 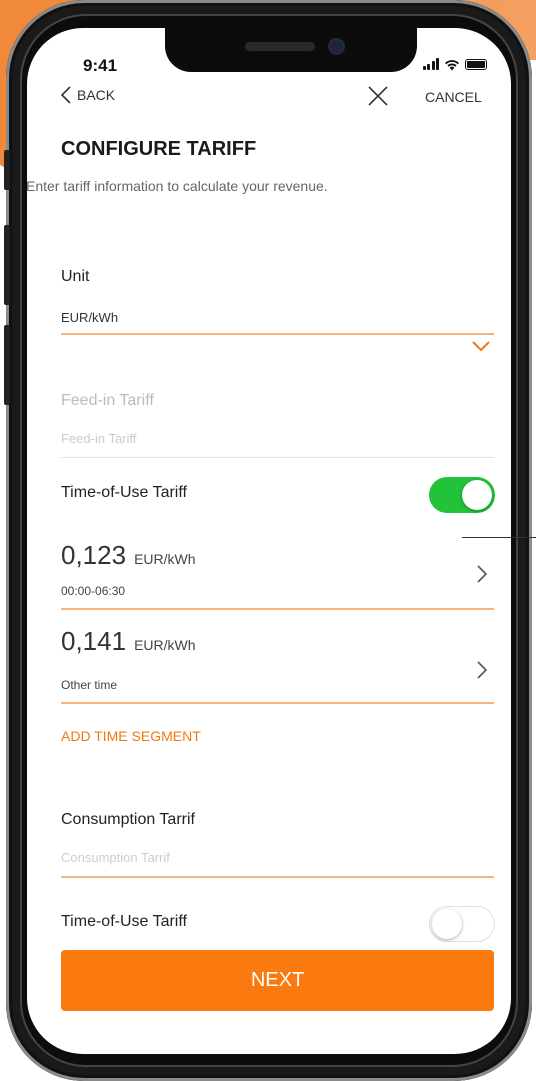 What do you see at coordinates (98, 438) in the screenshot?
I see `feed-in-input: Feed-in Tariff` at bounding box center [98, 438].